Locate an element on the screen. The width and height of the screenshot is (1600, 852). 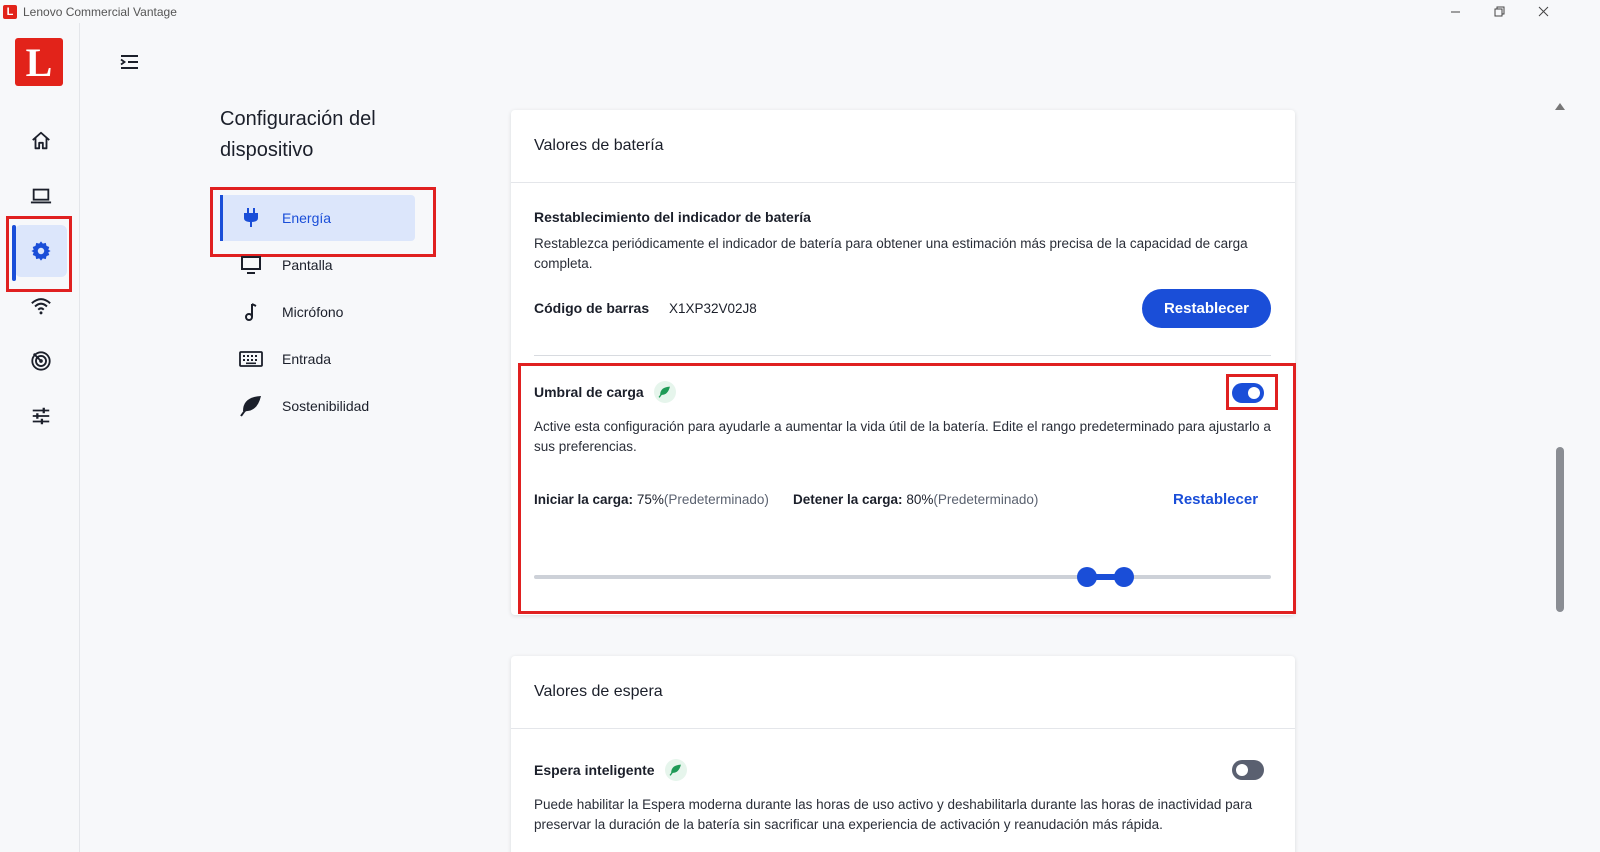
scrollbar-thumb is located at coordinates (1560, 529).